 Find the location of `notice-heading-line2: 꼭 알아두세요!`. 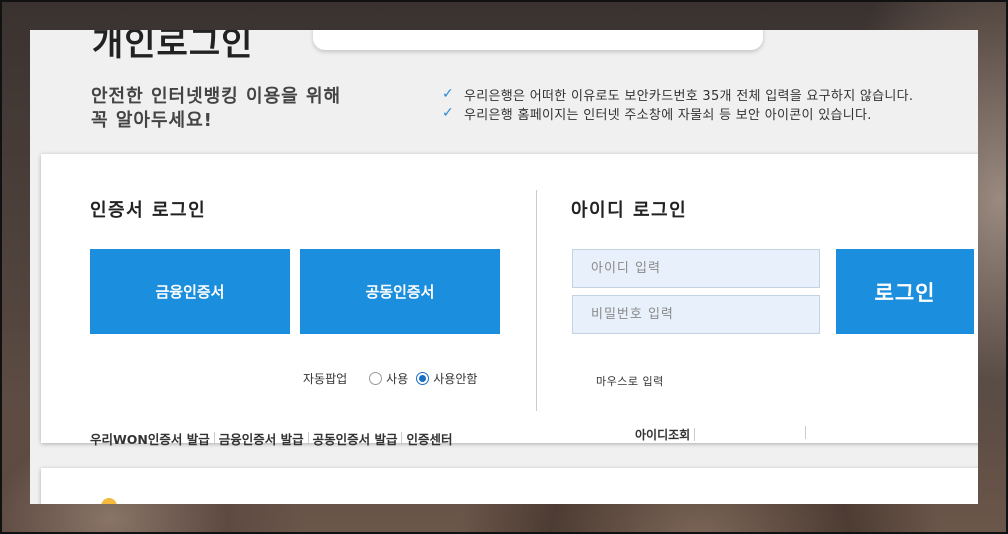

notice-heading-line2: 꼭 알아두세요! is located at coordinates (152, 120).